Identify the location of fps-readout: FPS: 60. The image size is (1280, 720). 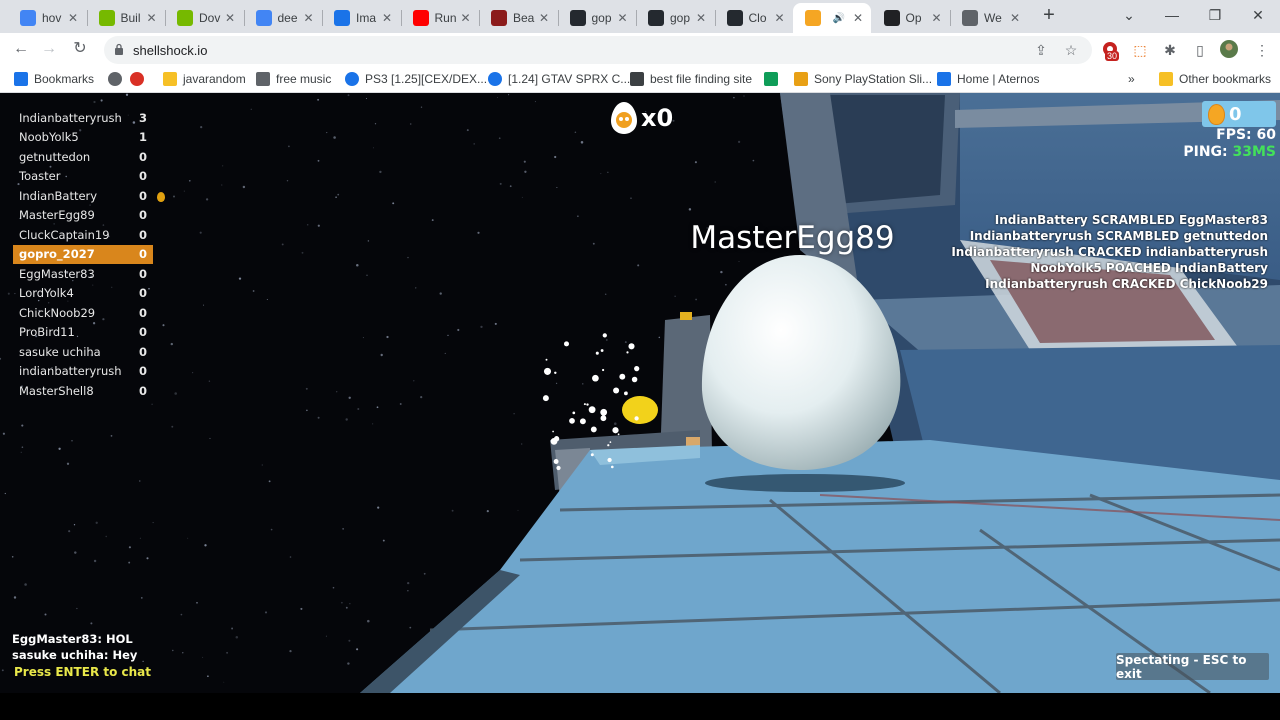
(1246, 135).